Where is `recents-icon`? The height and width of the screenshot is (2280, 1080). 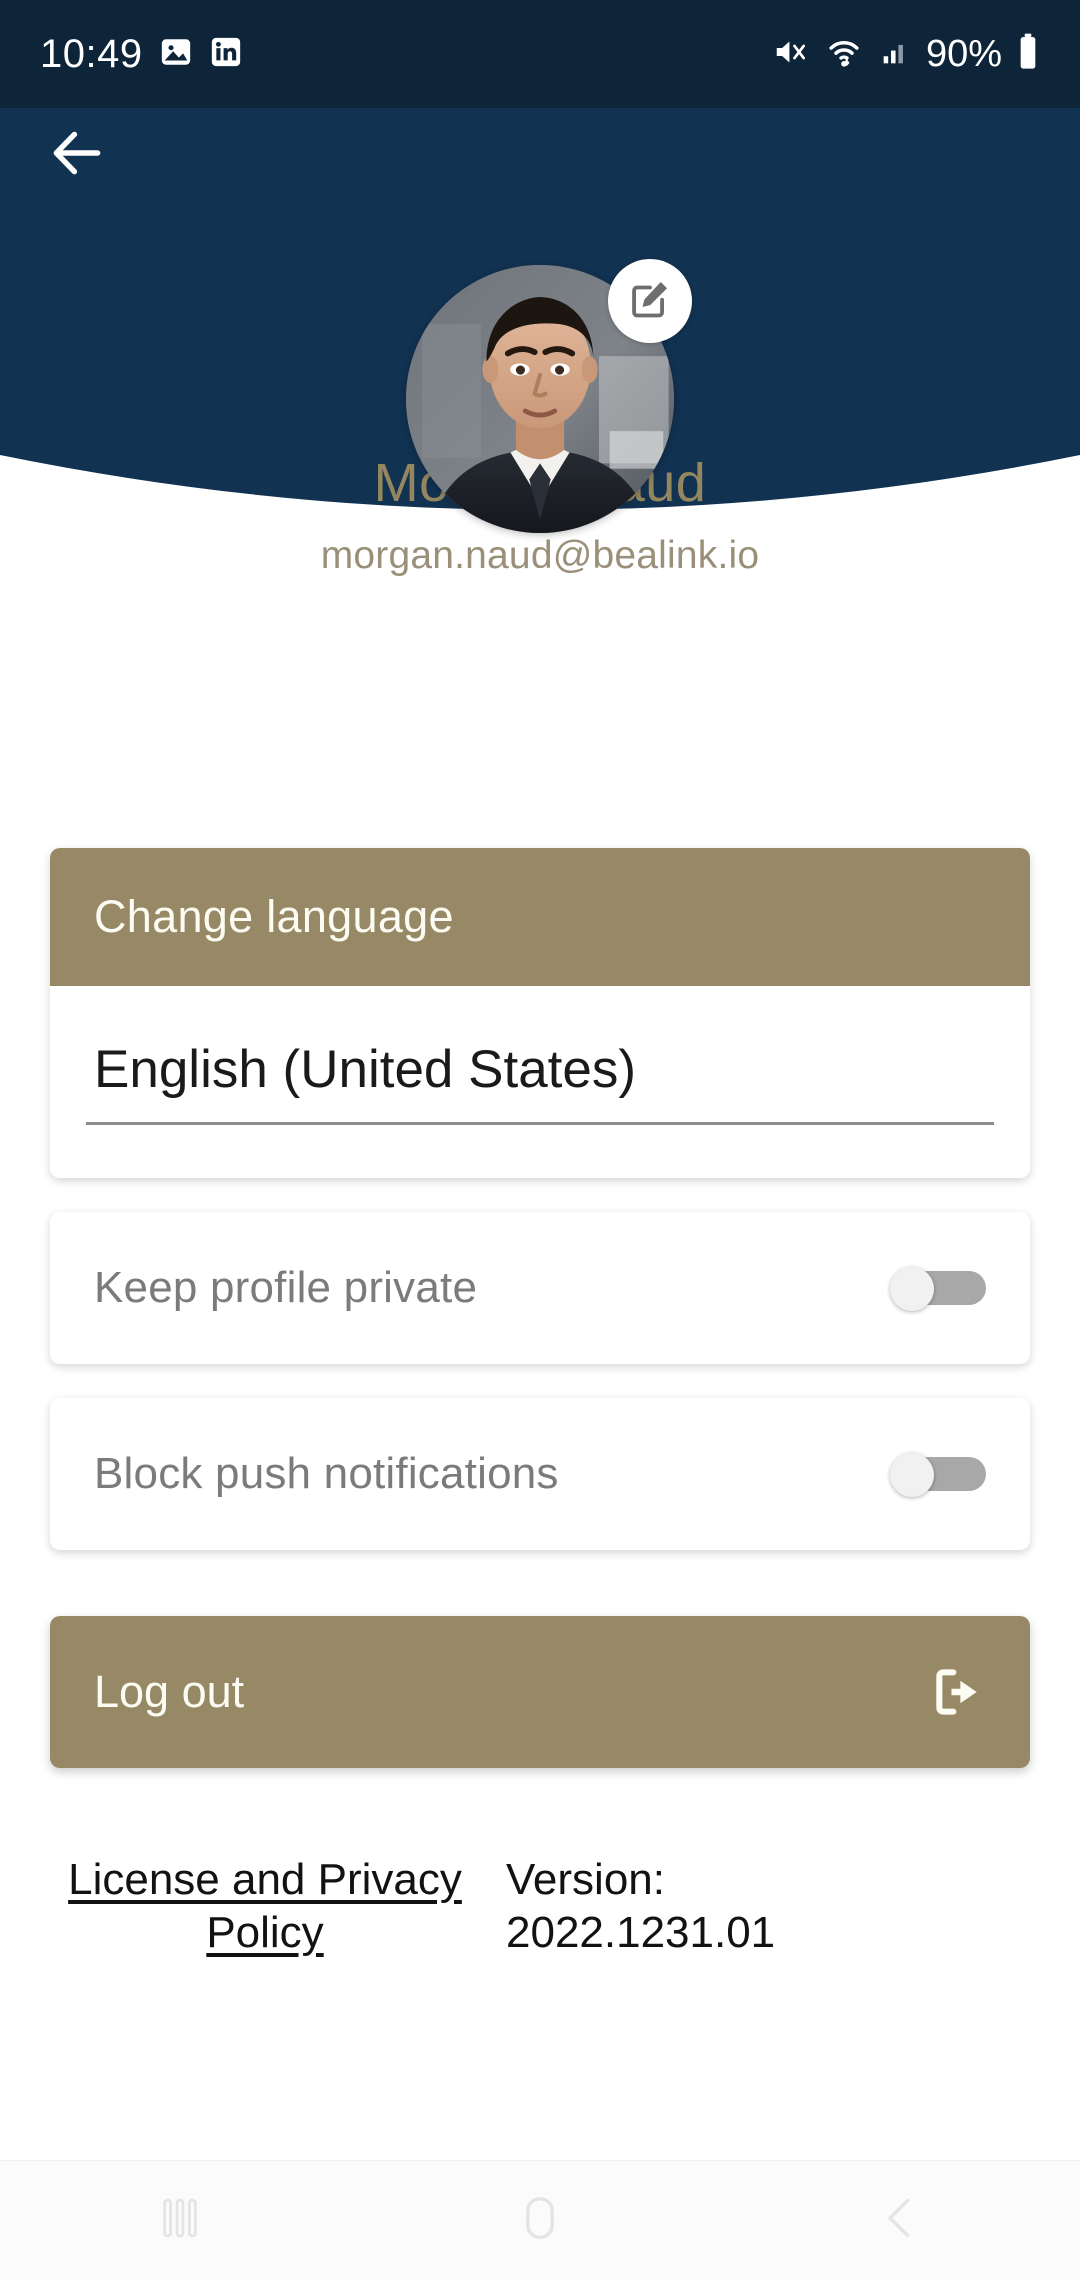 recents-icon is located at coordinates (180, 2220).